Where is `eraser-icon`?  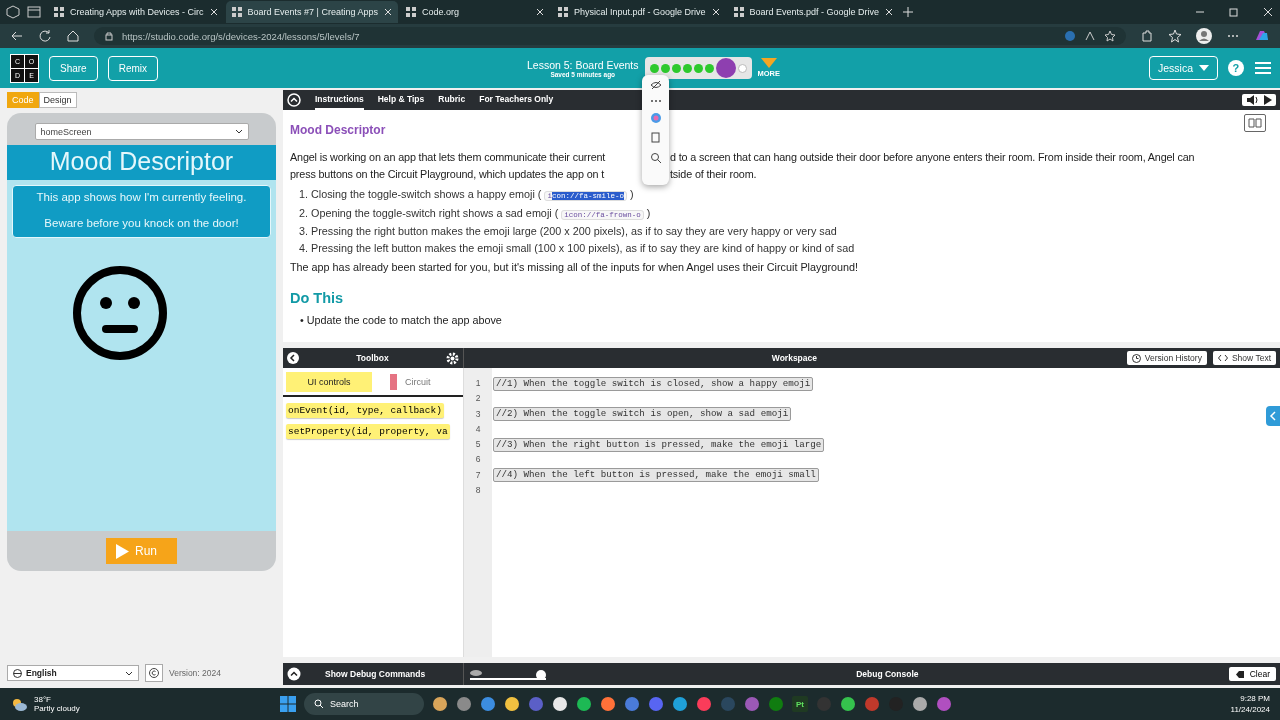
eraser-icon is located at coordinates (1239, 674).